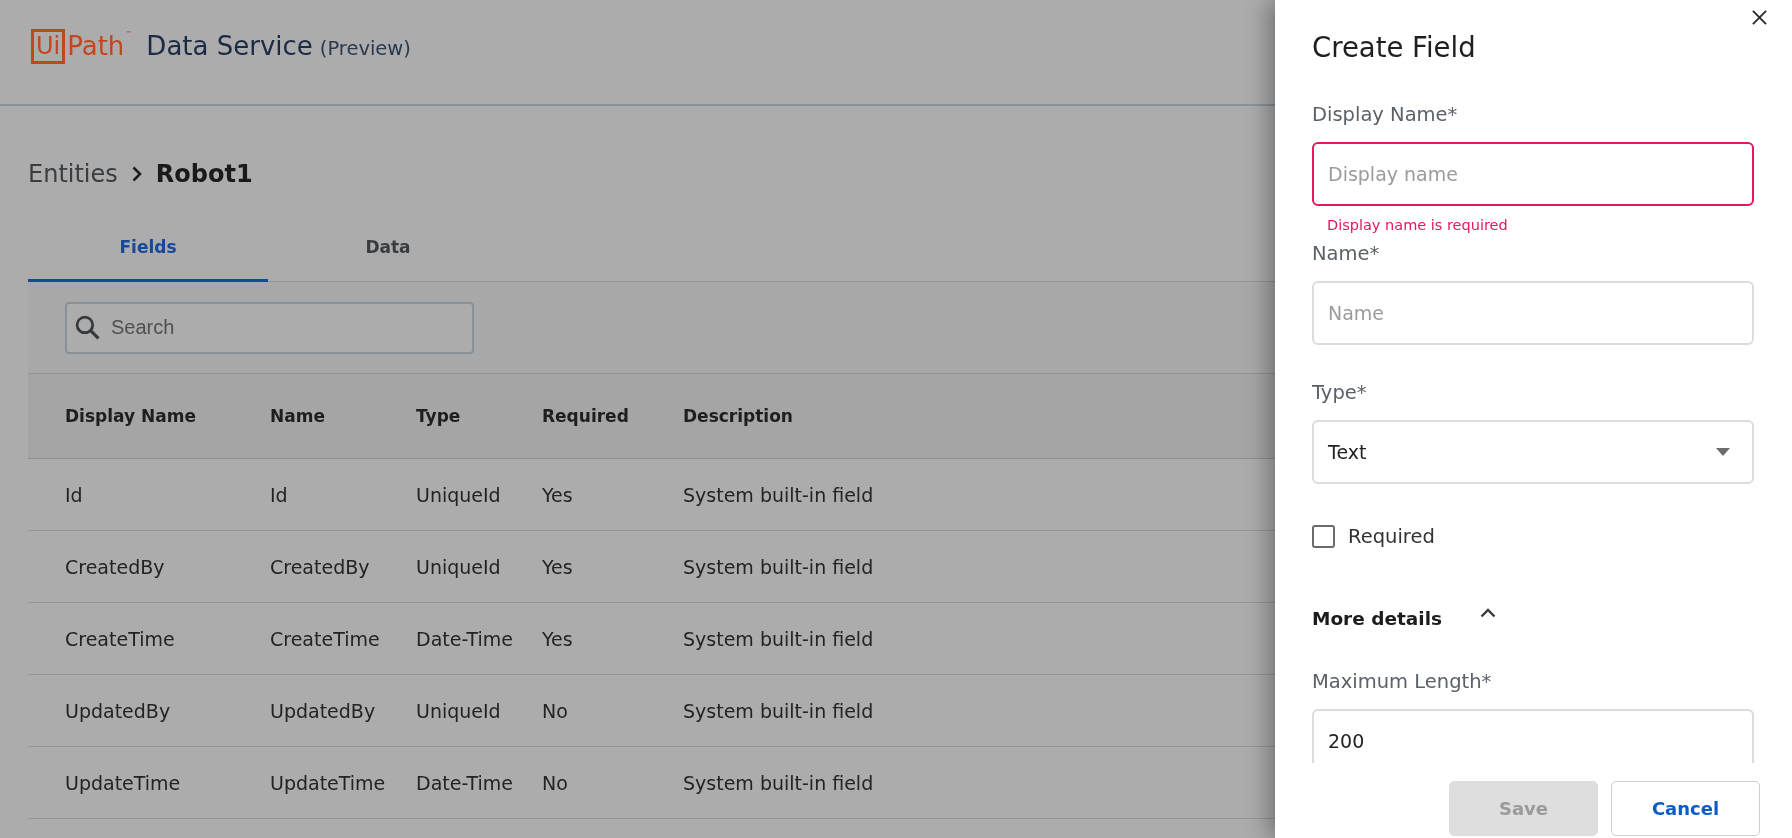  I want to click on column-header: Display Name, so click(130, 416).